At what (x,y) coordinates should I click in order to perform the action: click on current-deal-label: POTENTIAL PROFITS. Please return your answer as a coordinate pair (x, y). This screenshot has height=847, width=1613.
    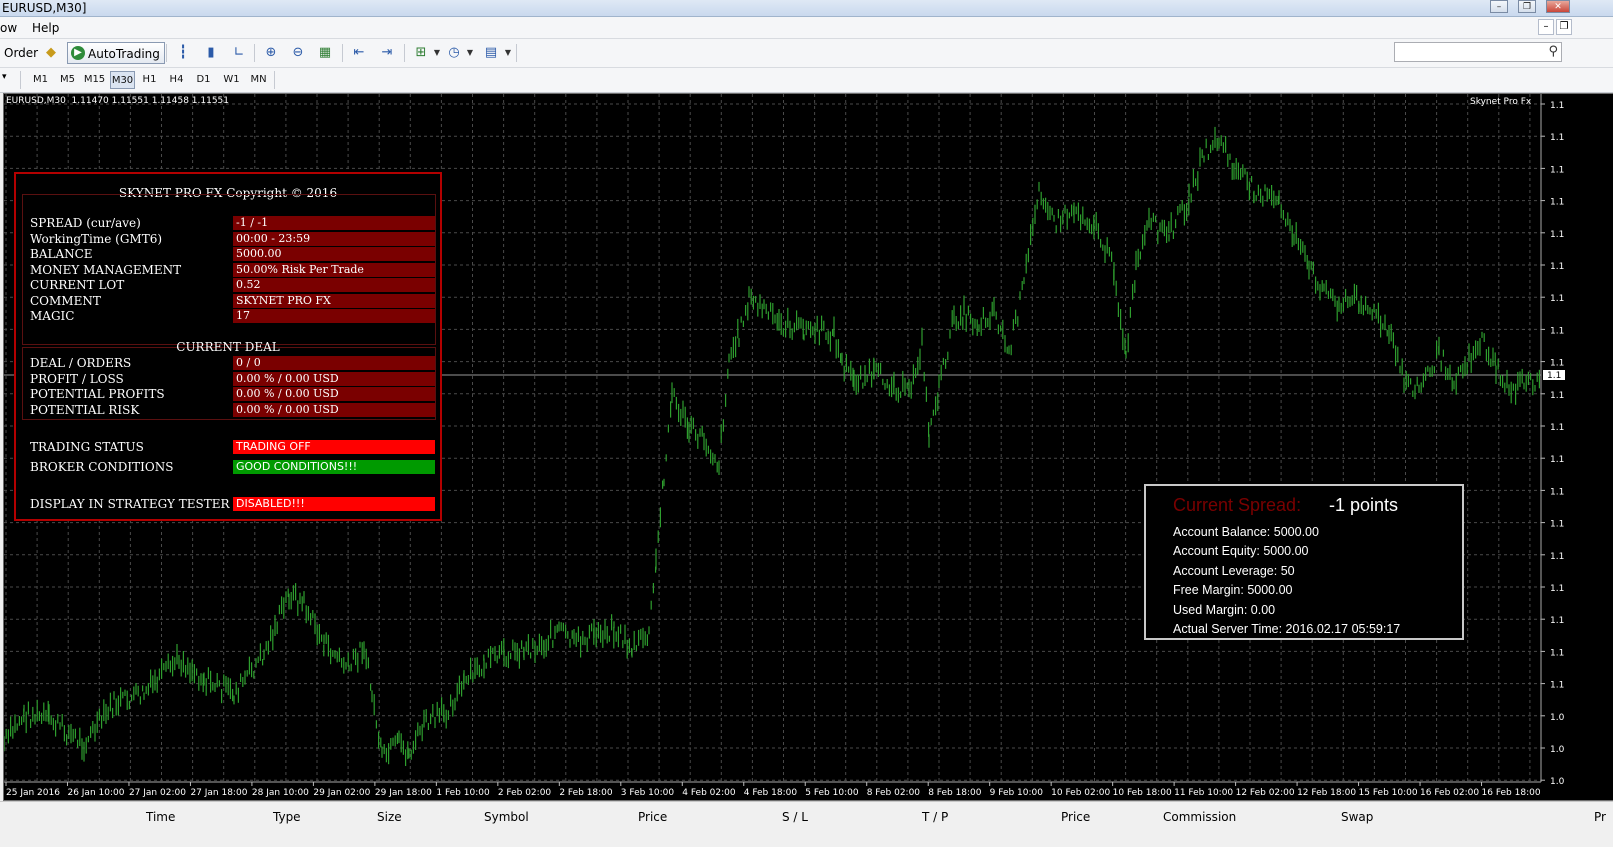
    Looking at the image, I should click on (97, 394).